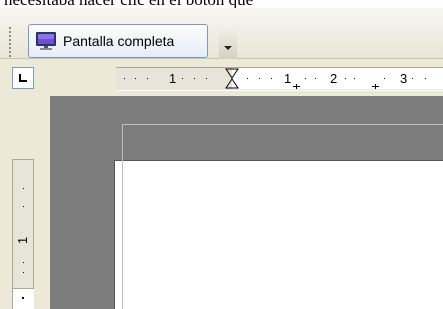  I want to click on background-text-strip: necesitaba hacer clic en el botón que, so click(221, 4).